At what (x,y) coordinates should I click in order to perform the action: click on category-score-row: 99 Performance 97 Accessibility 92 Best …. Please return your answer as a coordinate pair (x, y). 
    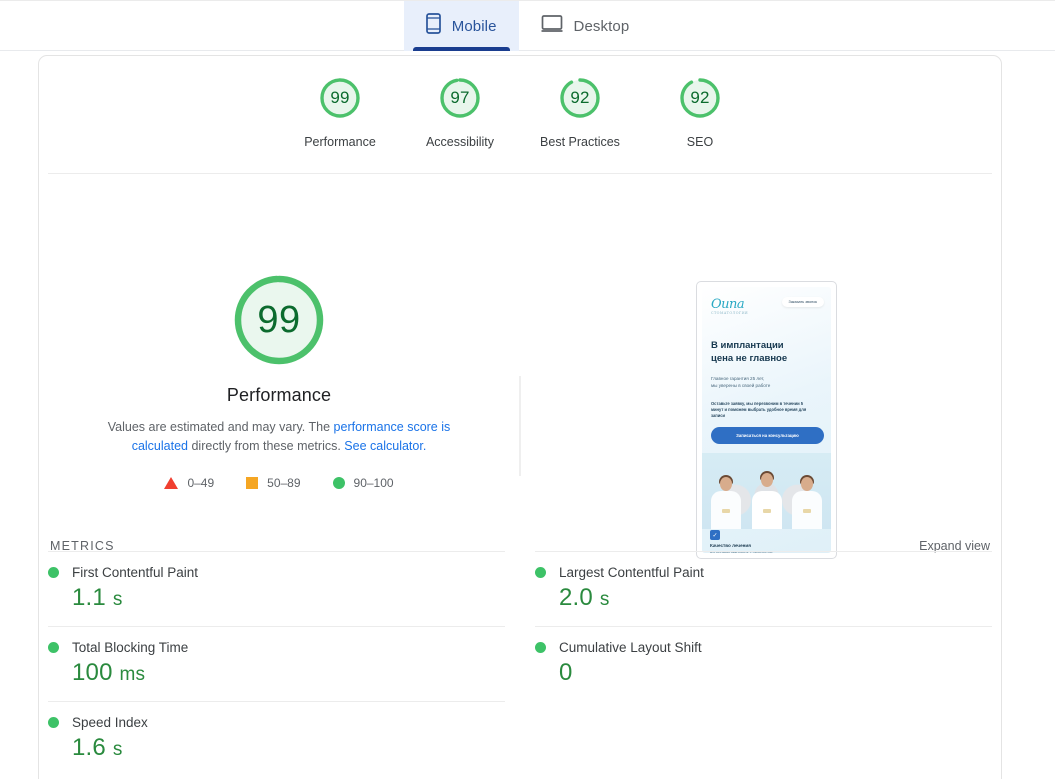
    Looking at the image, I should click on (520, 114).